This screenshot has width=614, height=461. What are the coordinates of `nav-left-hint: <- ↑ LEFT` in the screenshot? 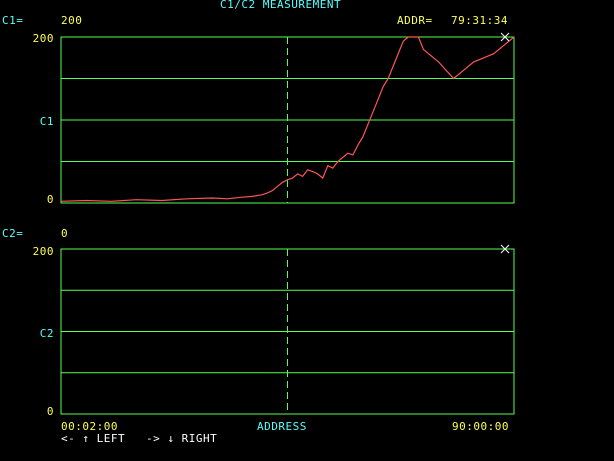 It's located at (93, 439).